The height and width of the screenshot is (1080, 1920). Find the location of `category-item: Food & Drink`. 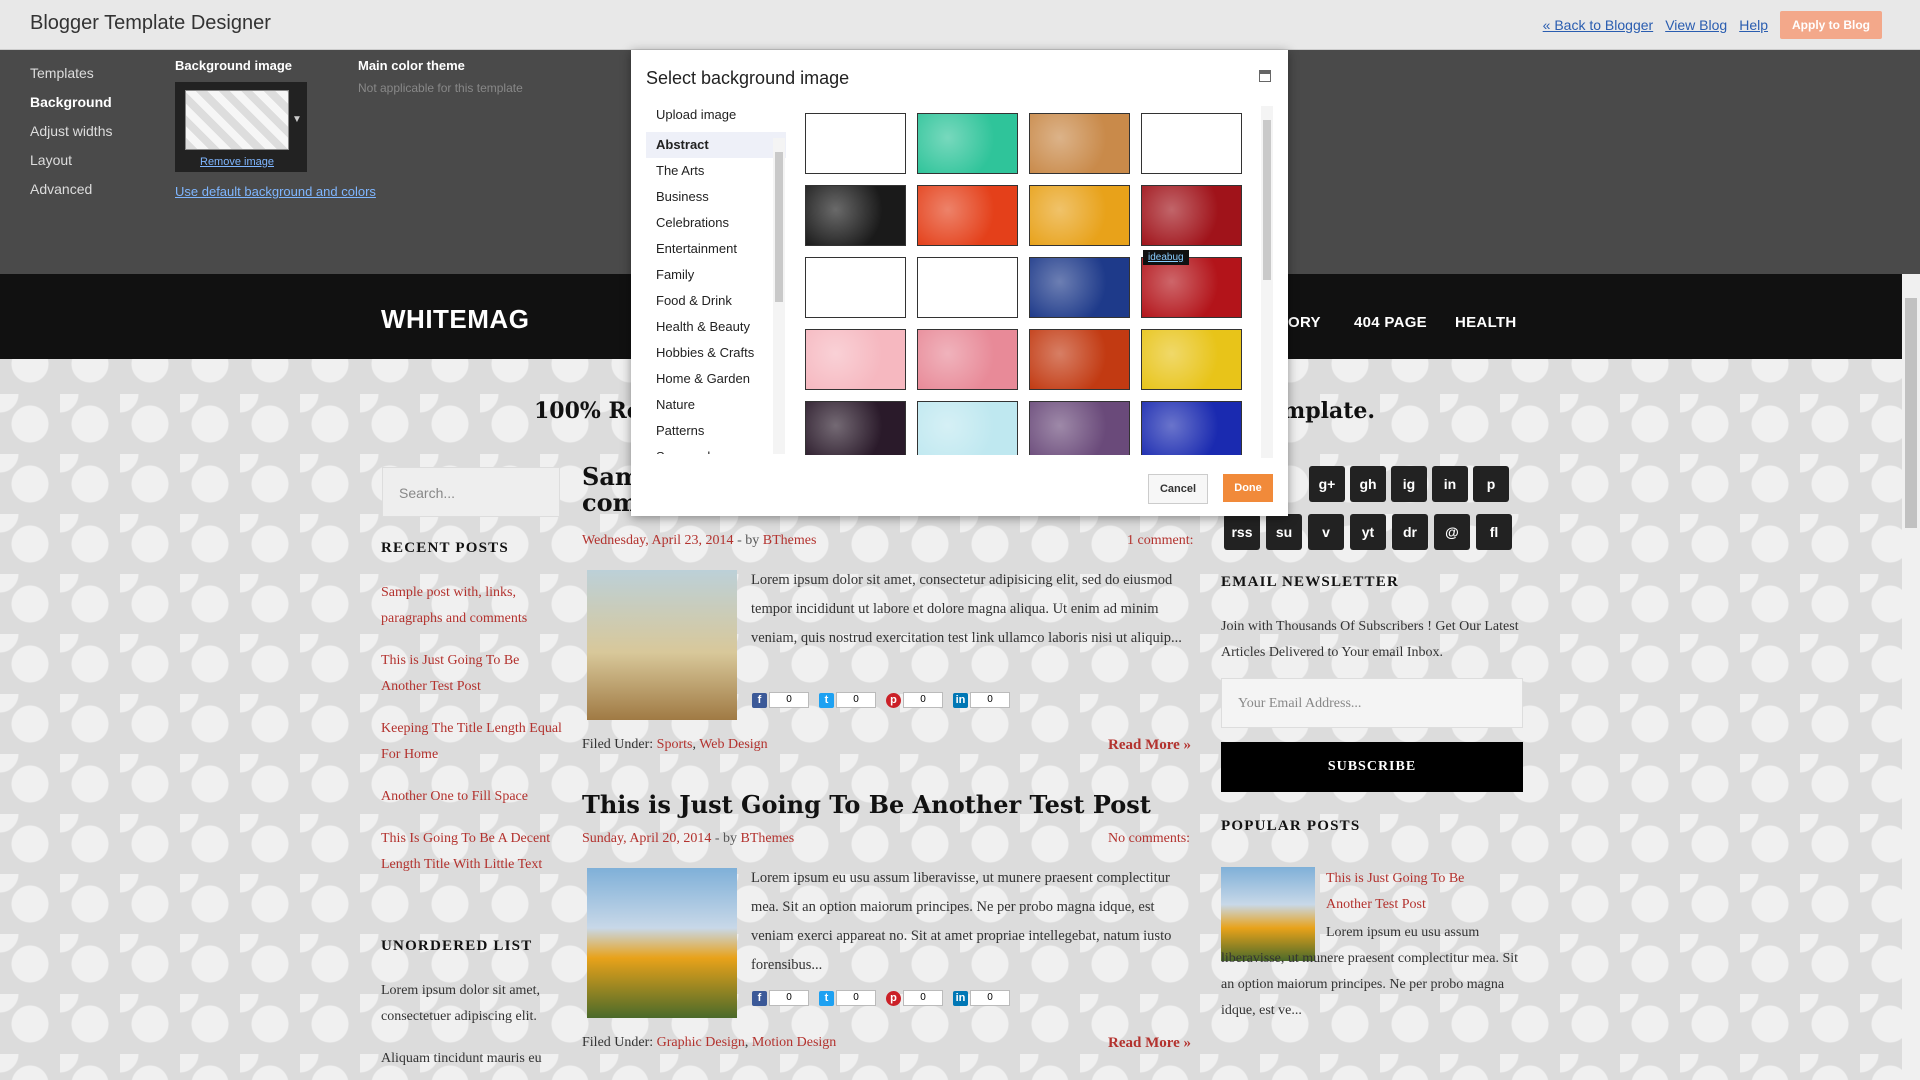

category-item: Food & Drink is located at coordinates (716, 301).